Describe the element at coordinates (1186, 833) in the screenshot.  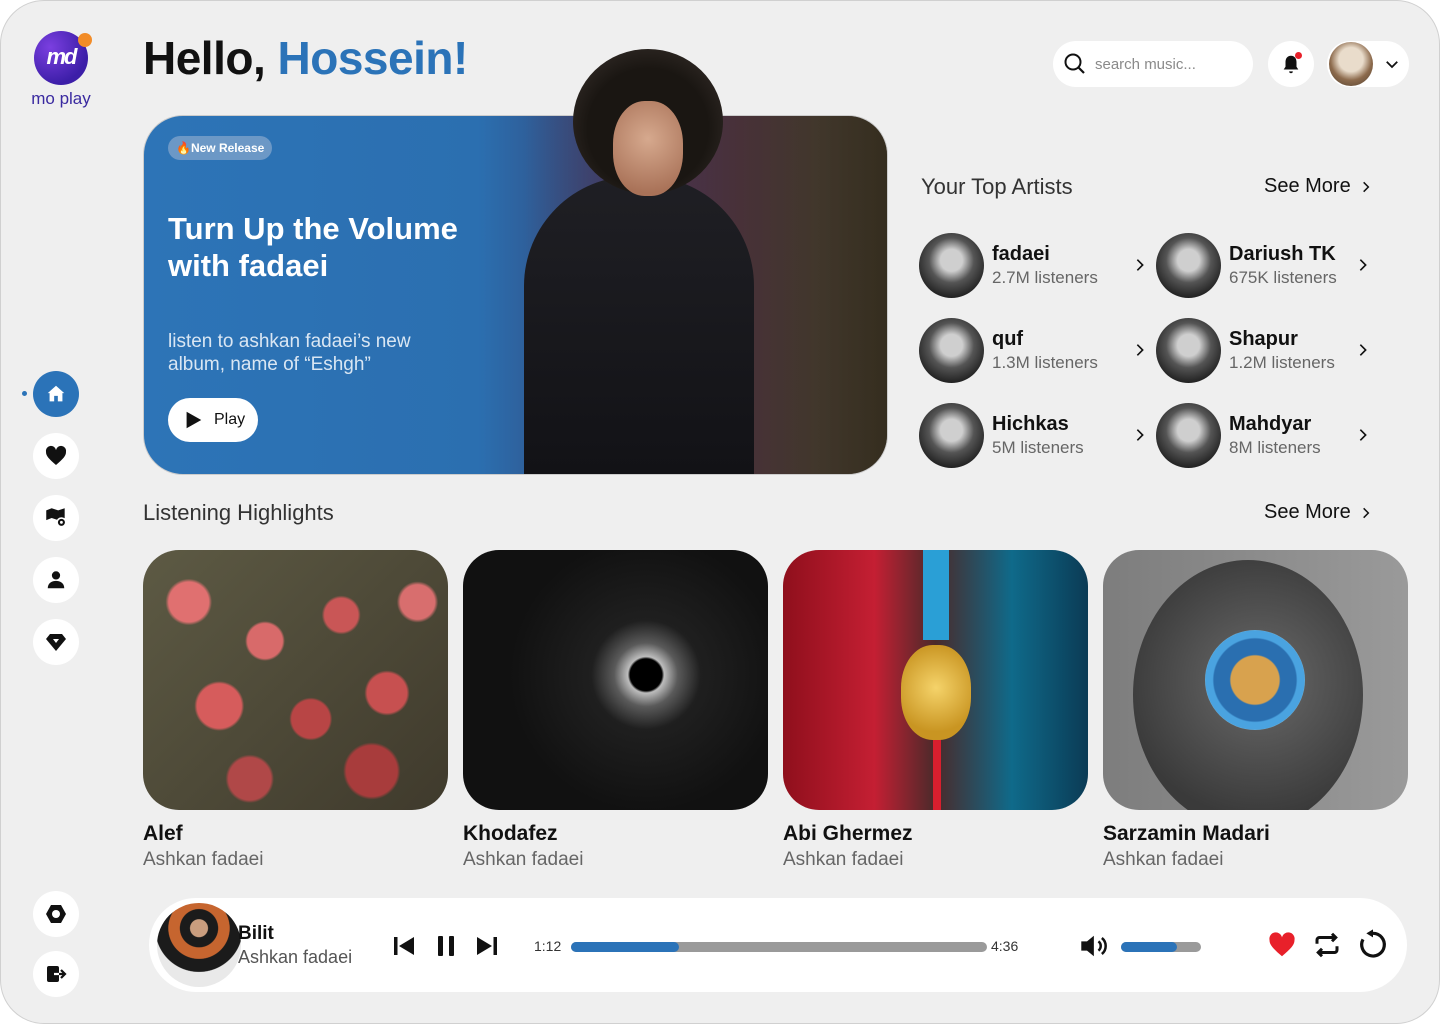
I see `album-title: Sarzamin Madari` at that location.